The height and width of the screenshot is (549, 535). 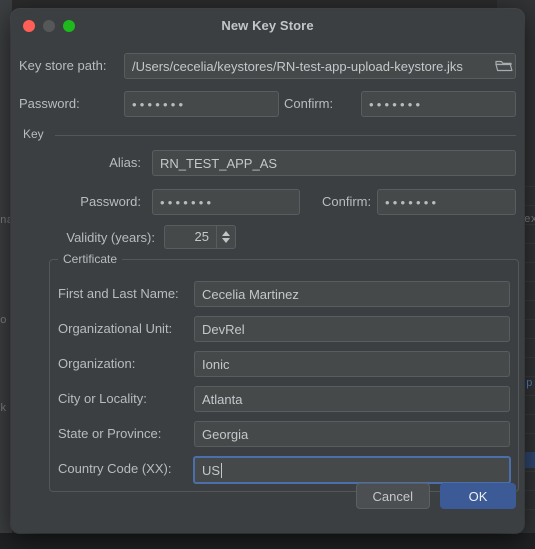 What do you see at coordinates (226, 202) in the screenshot?
I see `key-password-input: •••••••` at bounding box center [226, 202].